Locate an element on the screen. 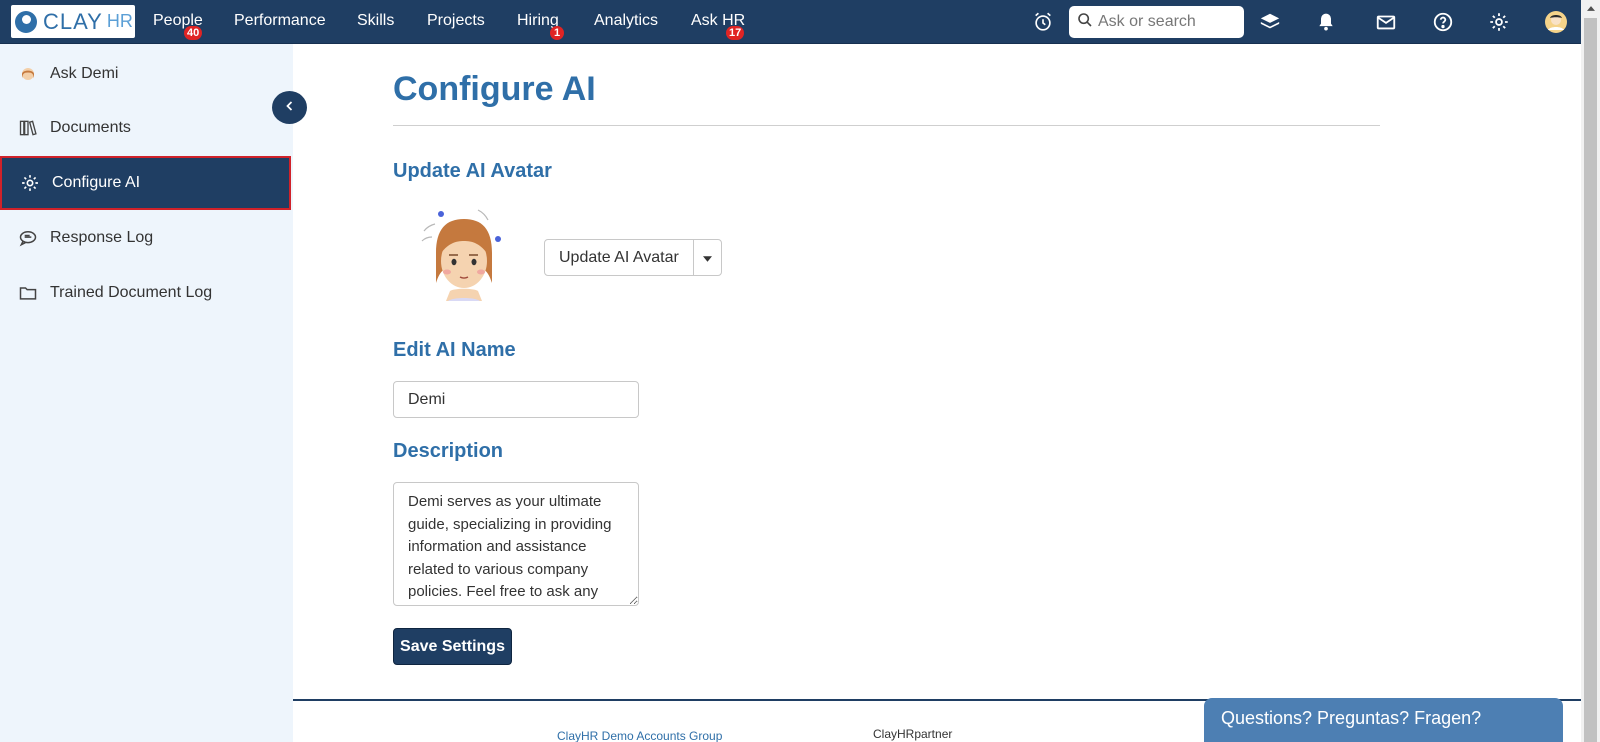 This screenshot has width=1600, height=742. nav-projects-label: Projects is located at coordinates (456, 20).